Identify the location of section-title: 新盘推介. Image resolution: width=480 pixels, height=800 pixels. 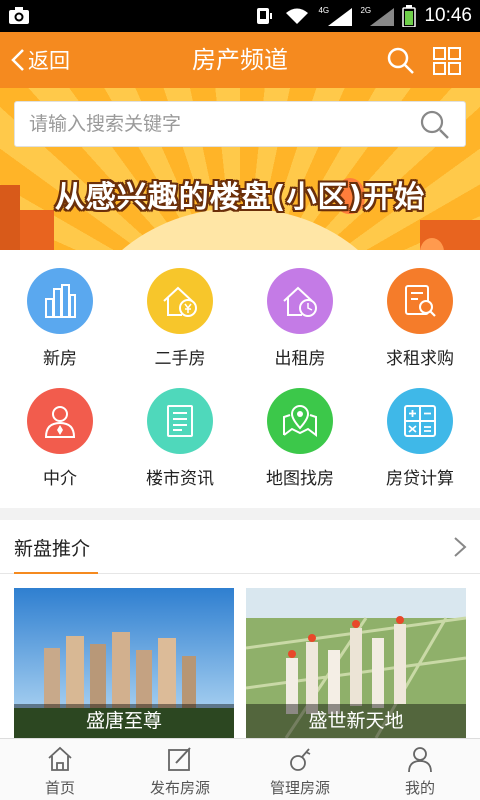
(52, 549).